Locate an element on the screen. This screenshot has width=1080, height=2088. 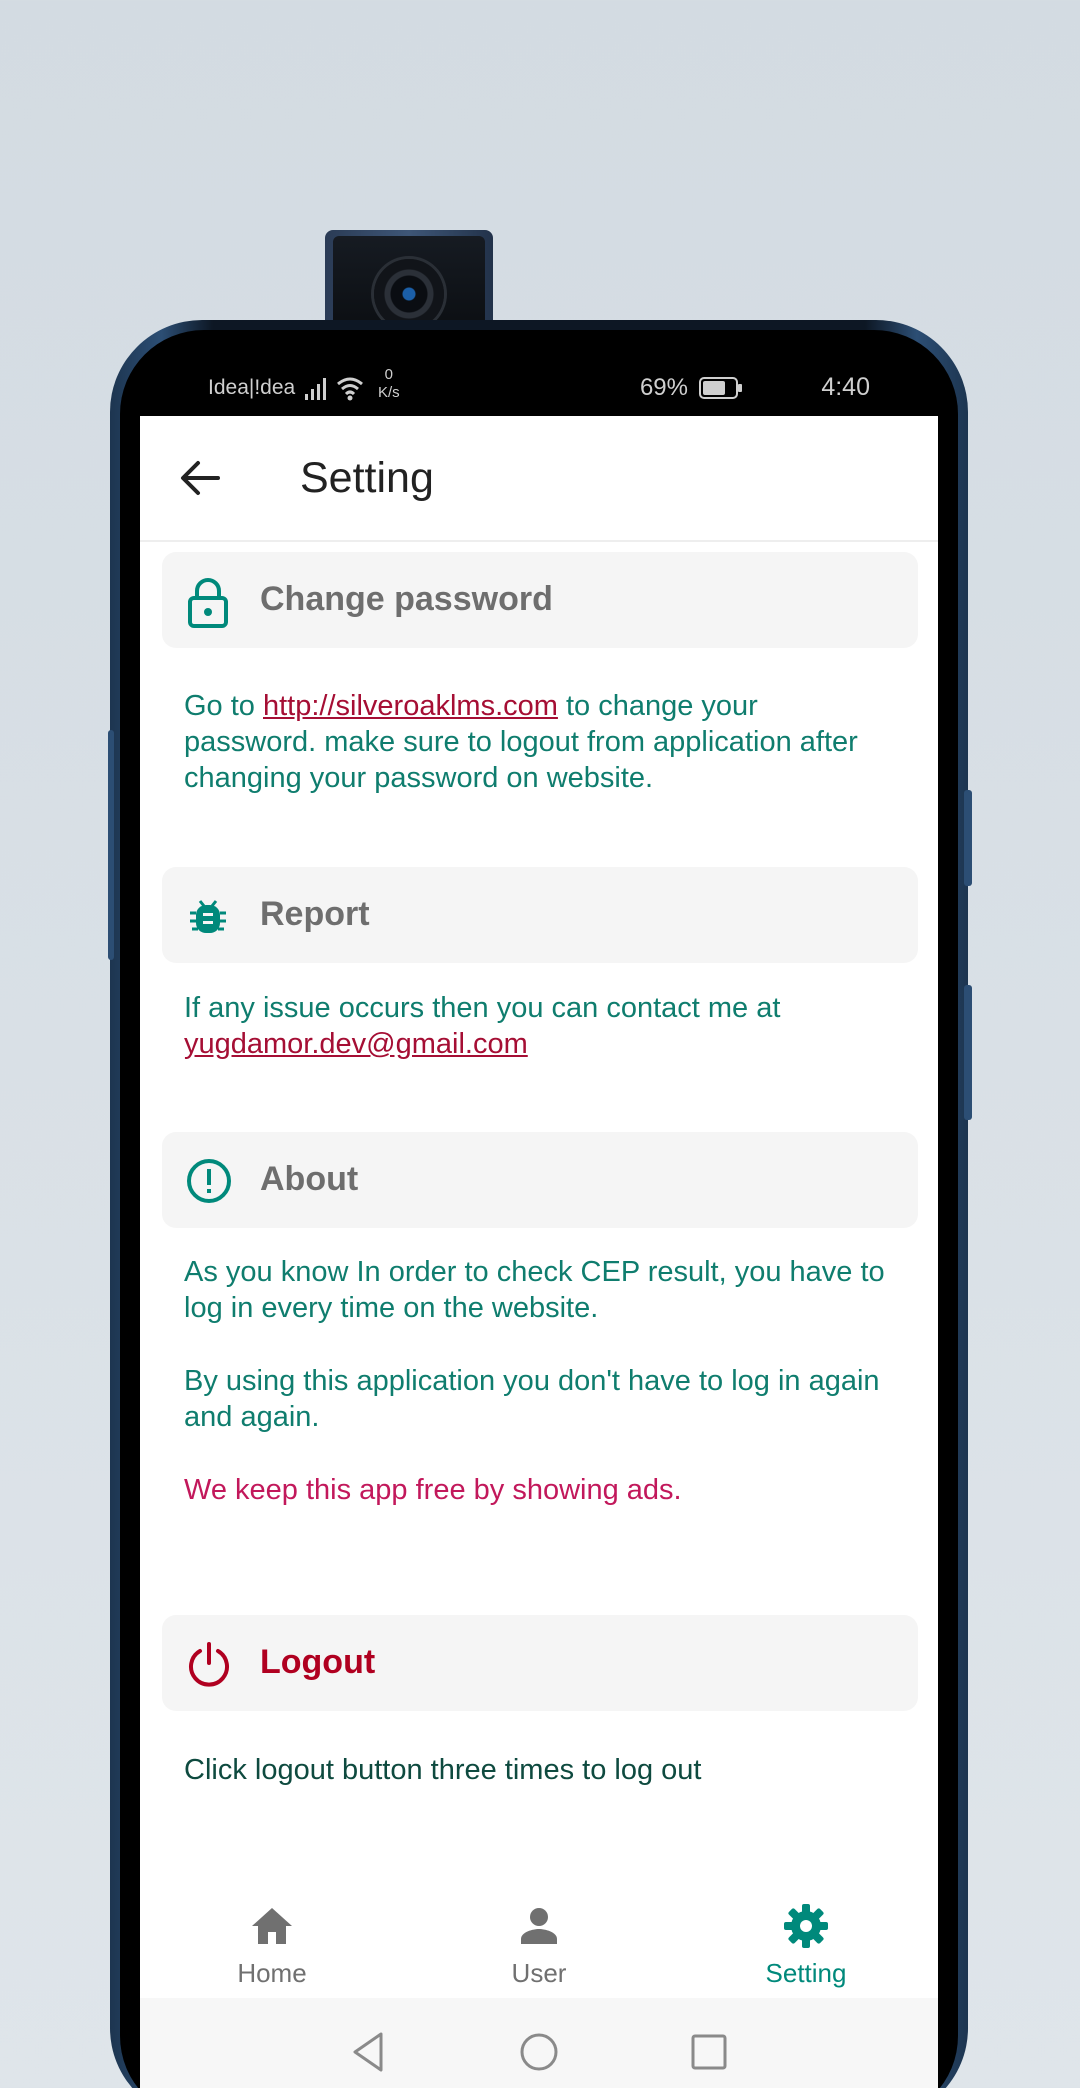
side-button-left is located at coordinates (111, 845).